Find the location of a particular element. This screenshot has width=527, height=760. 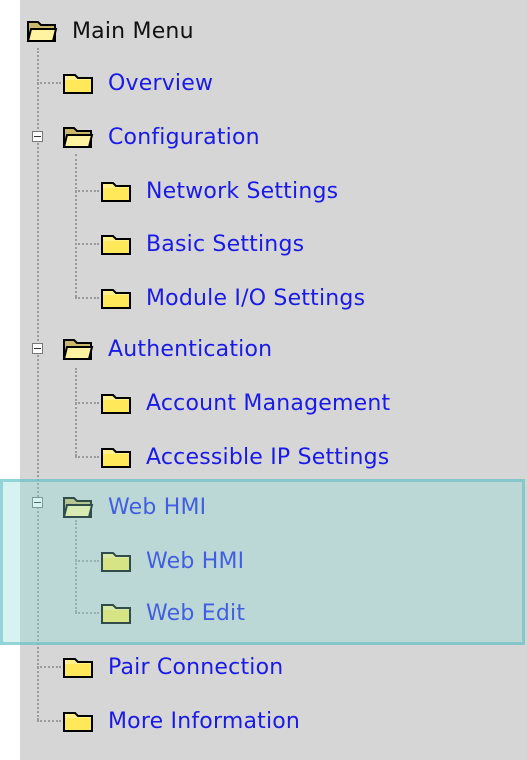

tree-item-configuration: Configuration is located at coordinates (161, 137).